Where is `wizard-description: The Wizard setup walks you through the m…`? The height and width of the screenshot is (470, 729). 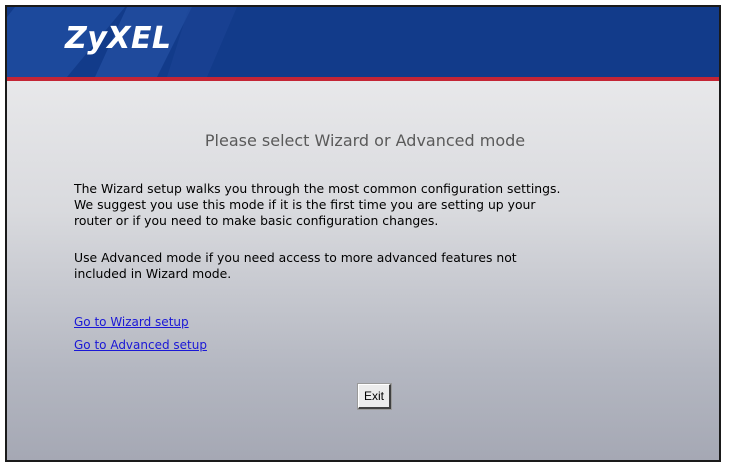 wizard-description: The Wizard setup walks you through the m… is located at coordinates (384, 205).